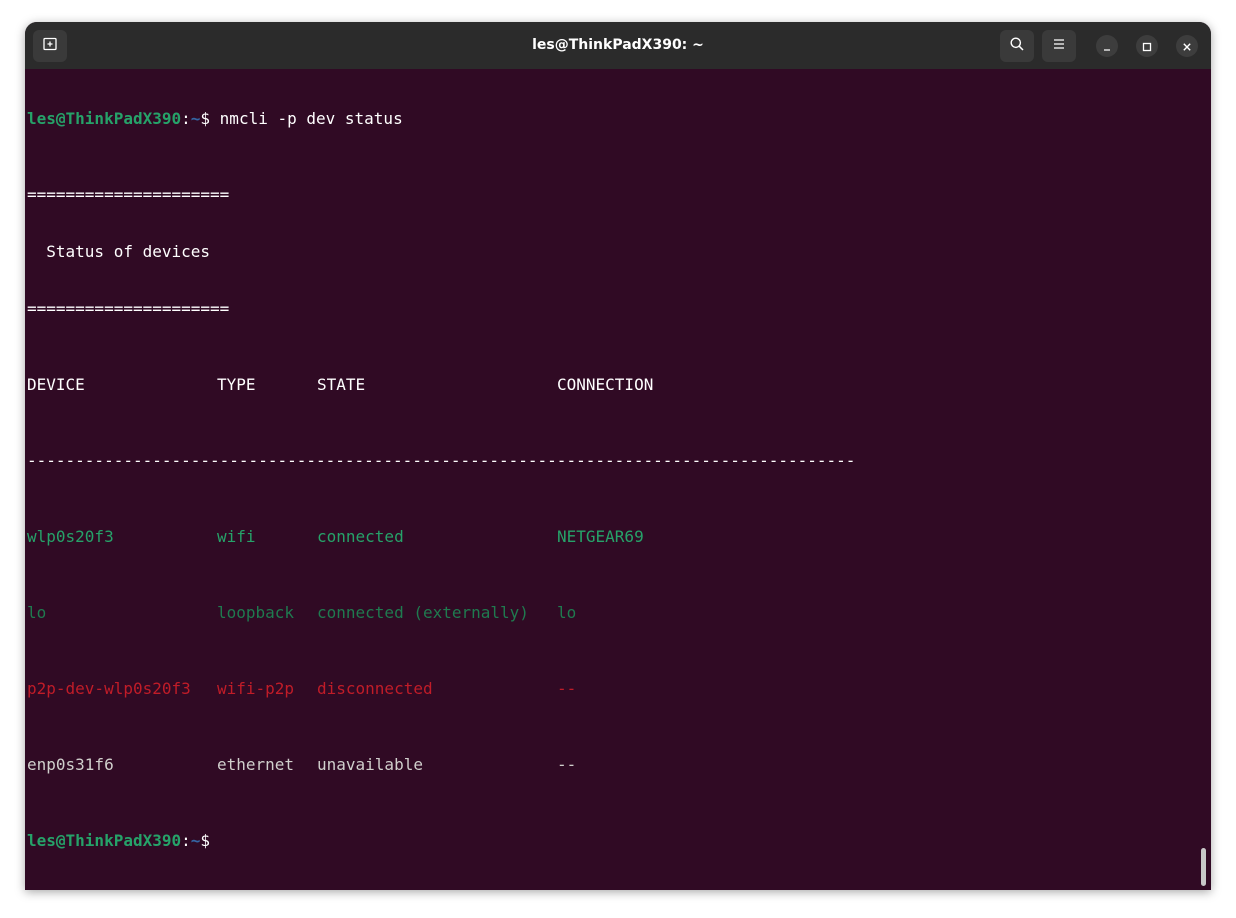 This screenshot has width=1236, height=918. I want to click on table-row: wlp0s20f3wificonnectedNETGEAR69, so click(441, 536).